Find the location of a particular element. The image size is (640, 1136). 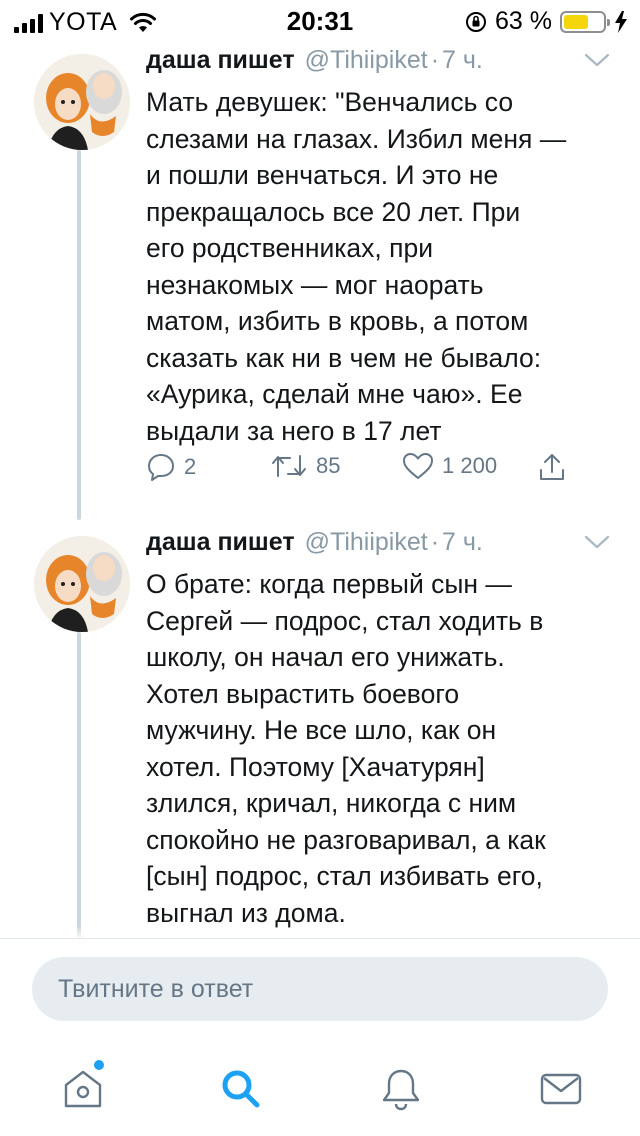

like-button: 1 200 is located at coordinates (449, 466).